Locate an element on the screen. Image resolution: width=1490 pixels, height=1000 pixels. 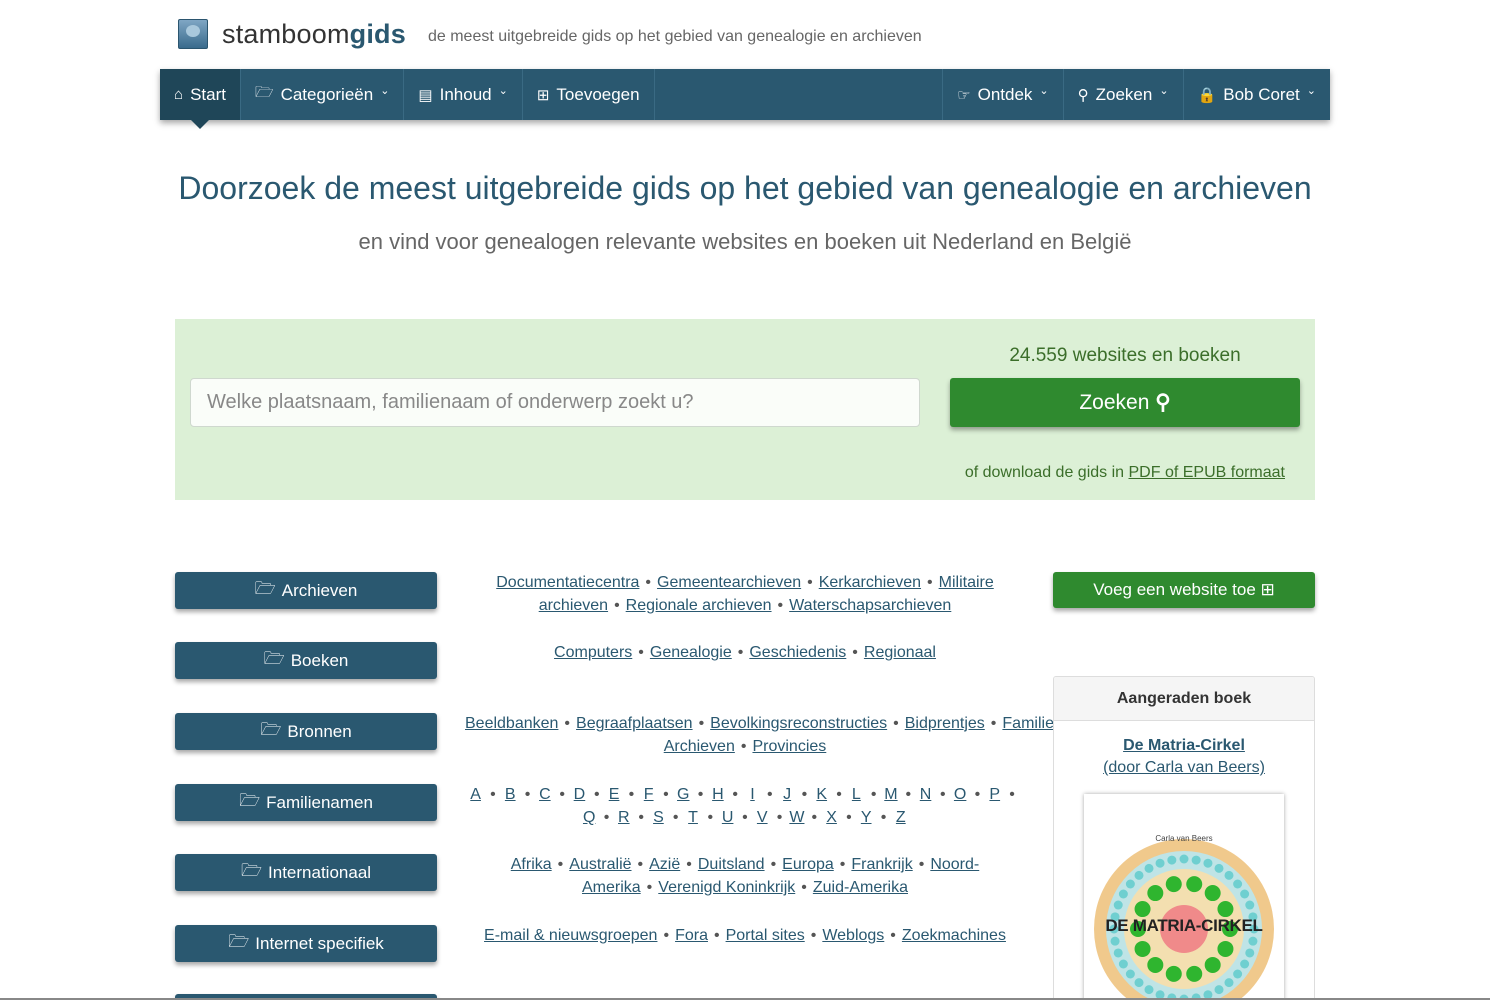
category-link: N is located at coordinates (925, 794).